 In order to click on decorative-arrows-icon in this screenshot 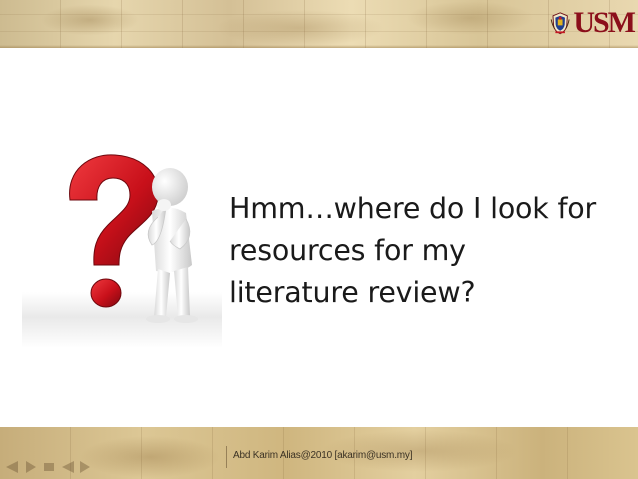, I will do `click(48, 467)`.